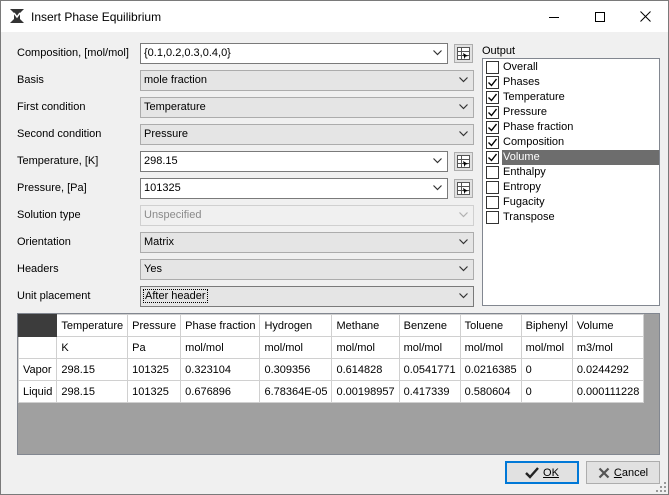 This screenshot has height=495, width=669. I want to click on output-item: Transpose, so click(571, 217).